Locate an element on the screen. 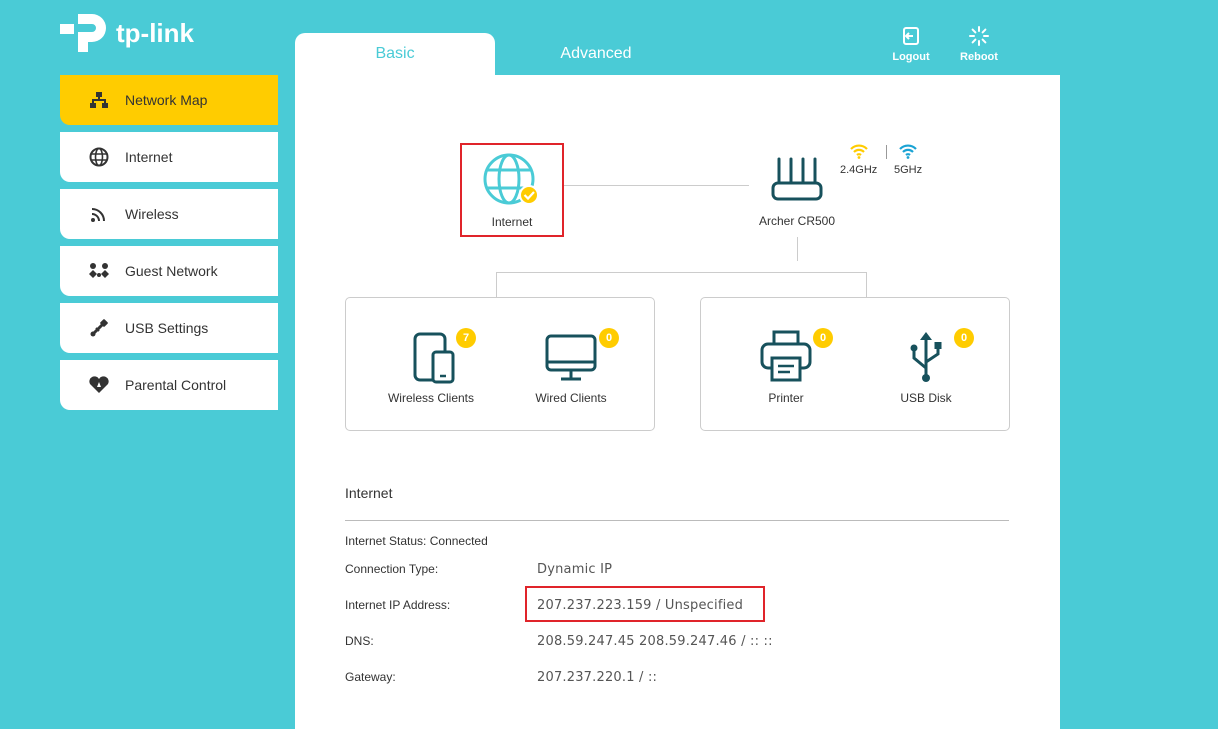  internet-status-row: Internet Status: Connected is located at coordinates (416, 541).